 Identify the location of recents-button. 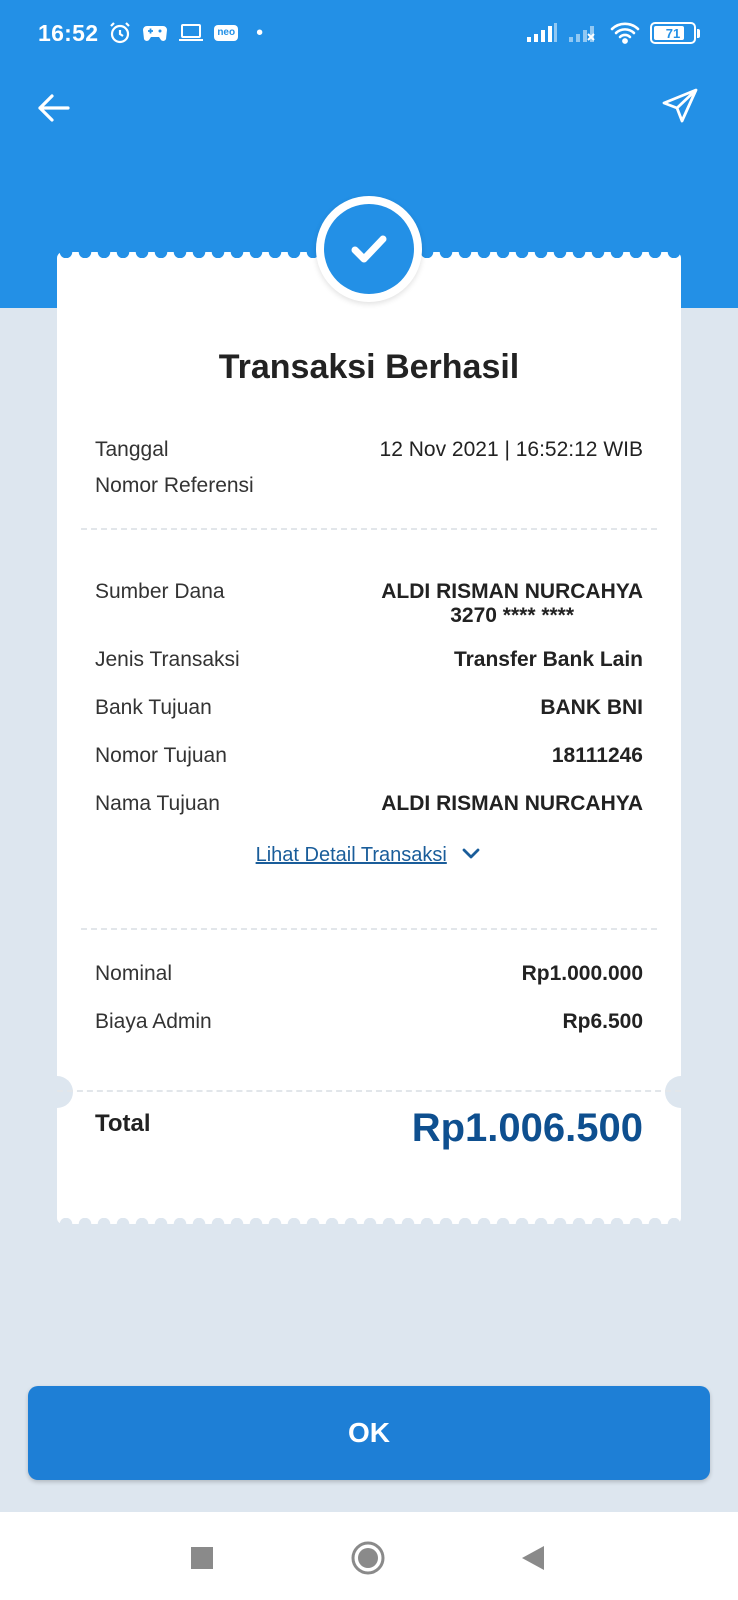
(202, 1560).